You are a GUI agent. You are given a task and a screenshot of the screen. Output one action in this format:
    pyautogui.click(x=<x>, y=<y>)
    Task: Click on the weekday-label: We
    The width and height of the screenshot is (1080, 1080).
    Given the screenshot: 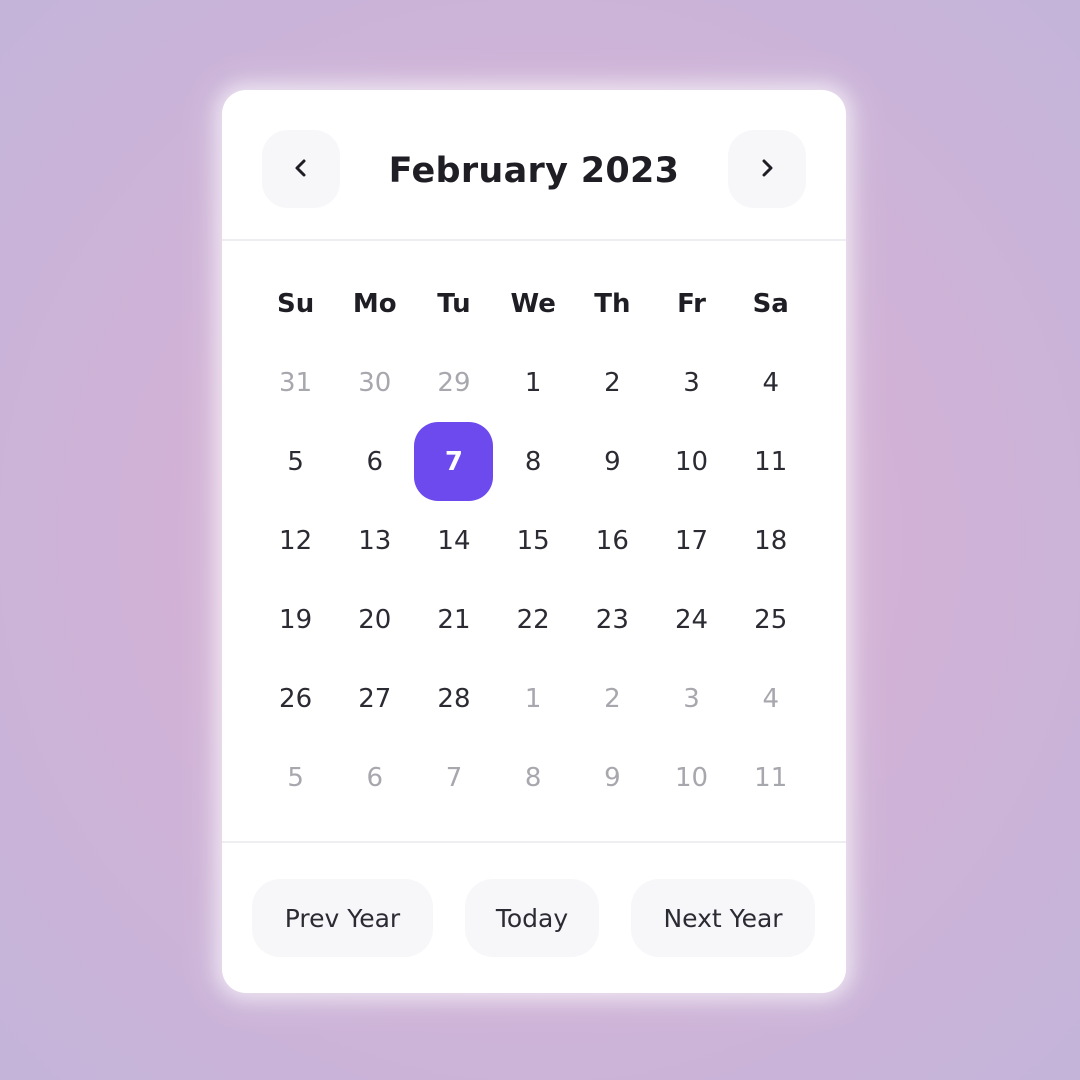 What is the action you would take?
    pyautogui.click(x=533, y=303)
    